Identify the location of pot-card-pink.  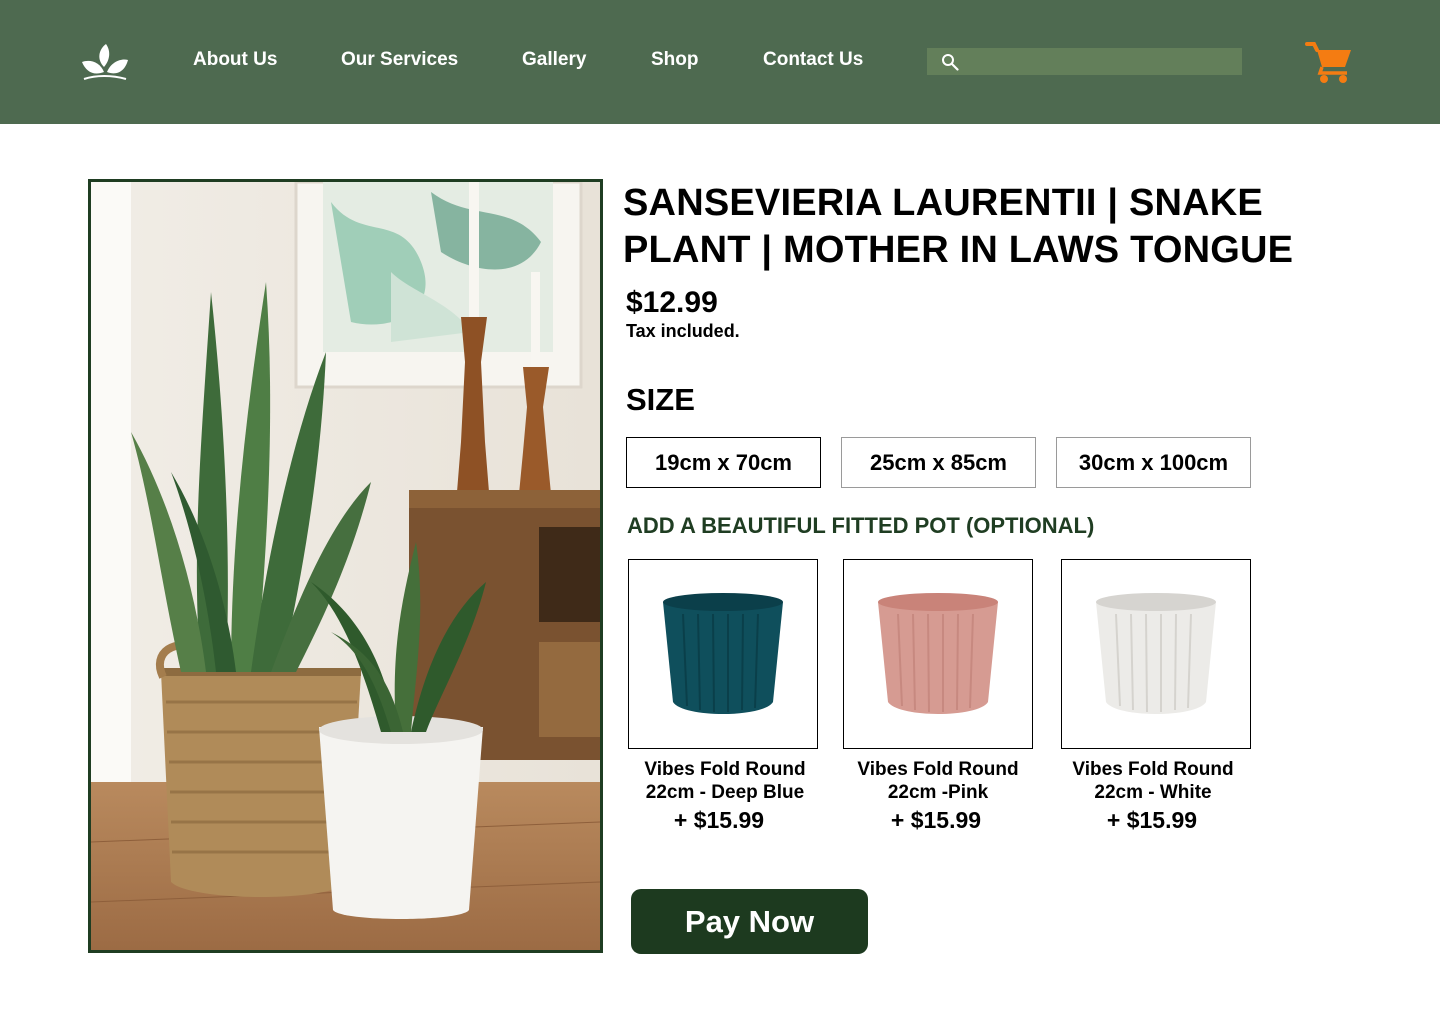
(938, 654).